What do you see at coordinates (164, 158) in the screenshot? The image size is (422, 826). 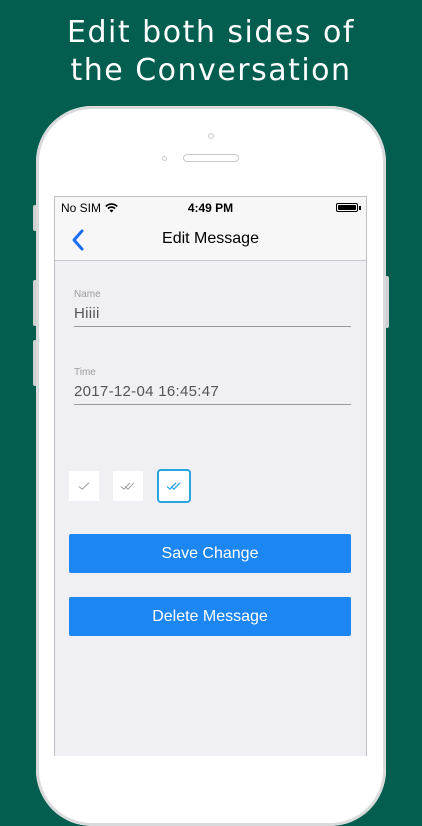 I see `phone-camera` at bounding box center [164, 158].